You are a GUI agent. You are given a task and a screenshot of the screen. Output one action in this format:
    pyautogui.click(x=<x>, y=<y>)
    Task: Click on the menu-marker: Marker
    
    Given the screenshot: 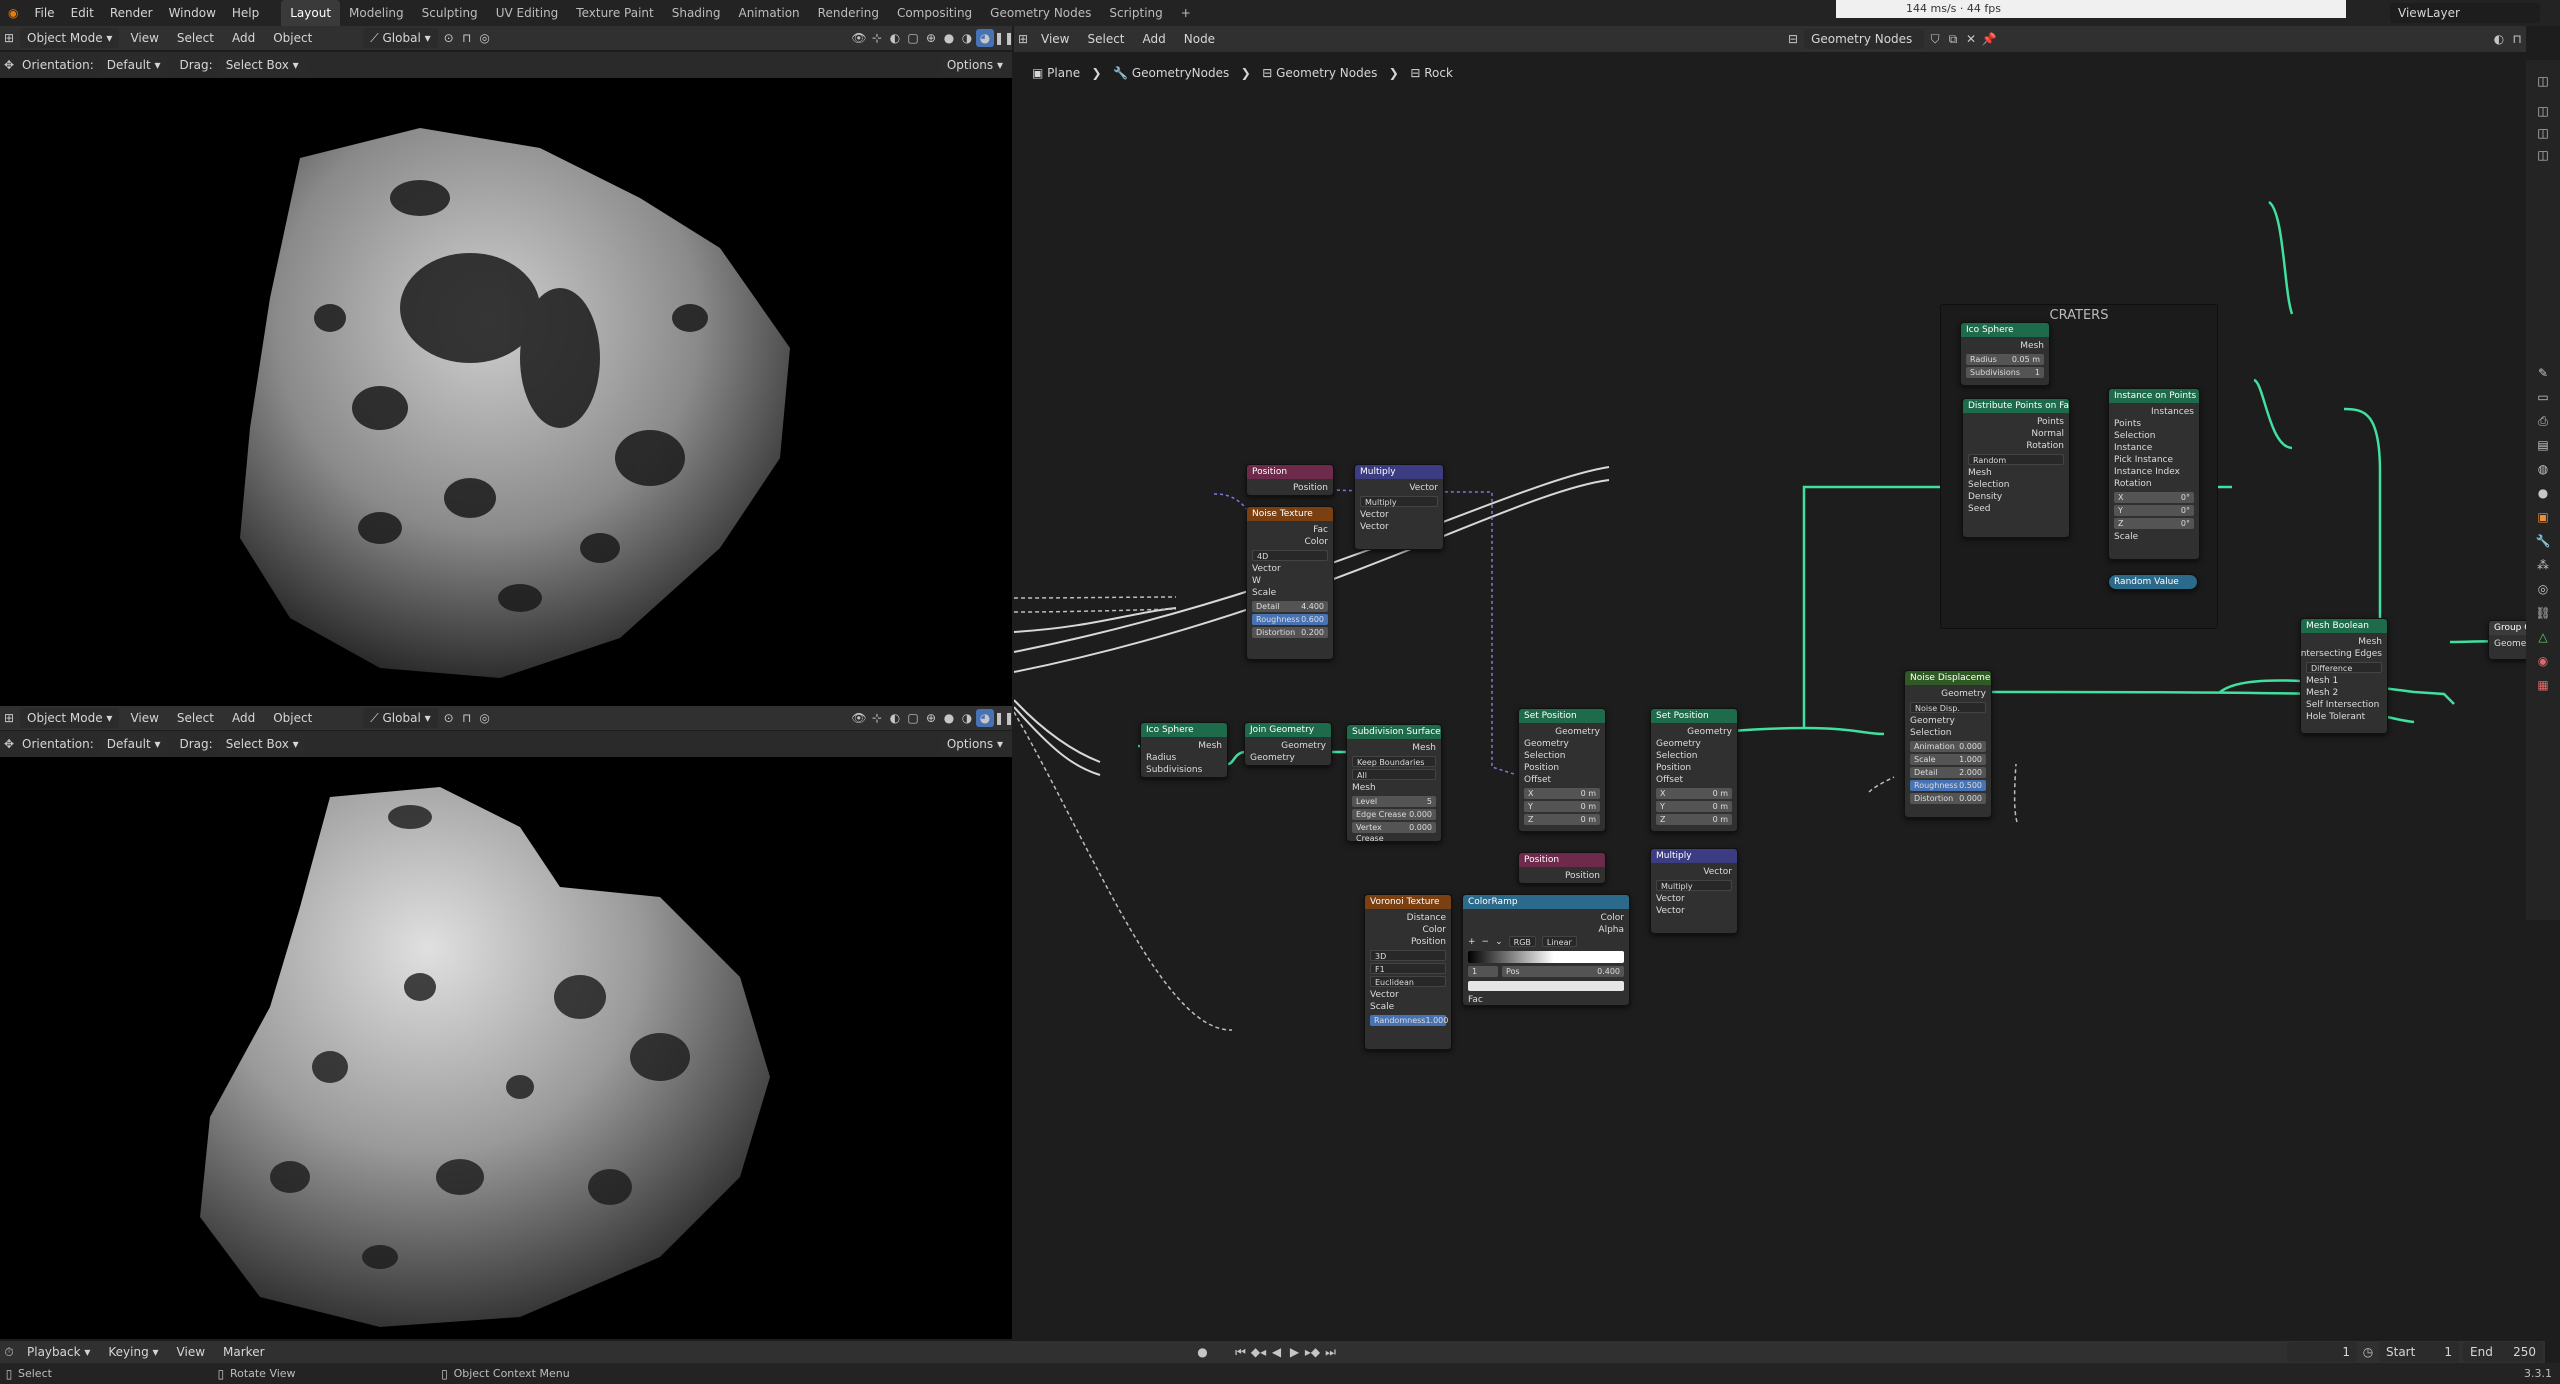 What is the action you would take?
    pyautogui.click(x=243, y=1352)
    